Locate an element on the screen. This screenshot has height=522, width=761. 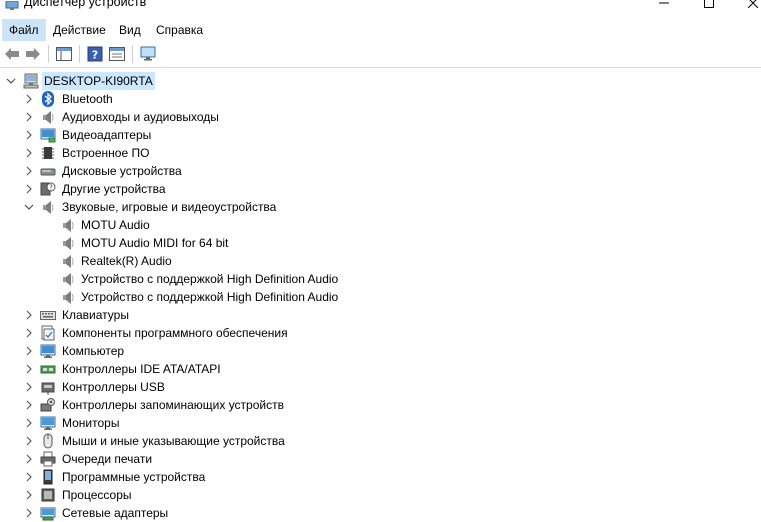
tree-item-label: Дисковые устройства is located at coordinates (122, 171).